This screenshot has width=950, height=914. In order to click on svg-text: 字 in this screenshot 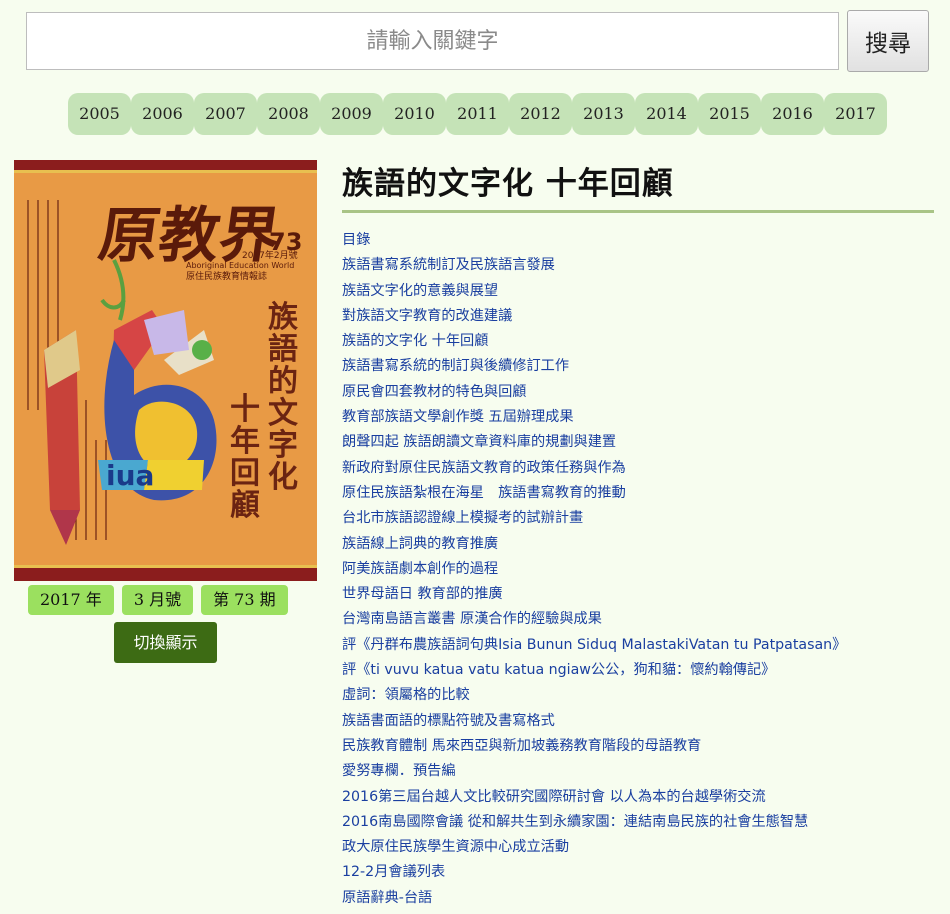, I will do `click(283, 445)`.